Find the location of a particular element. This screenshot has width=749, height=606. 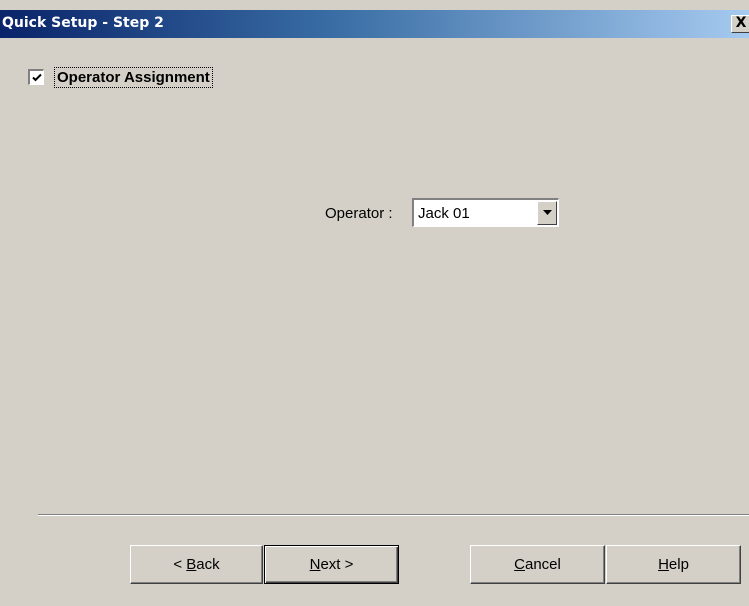

cancel-button-mnemonic: C is located at coordinates (519, 564).